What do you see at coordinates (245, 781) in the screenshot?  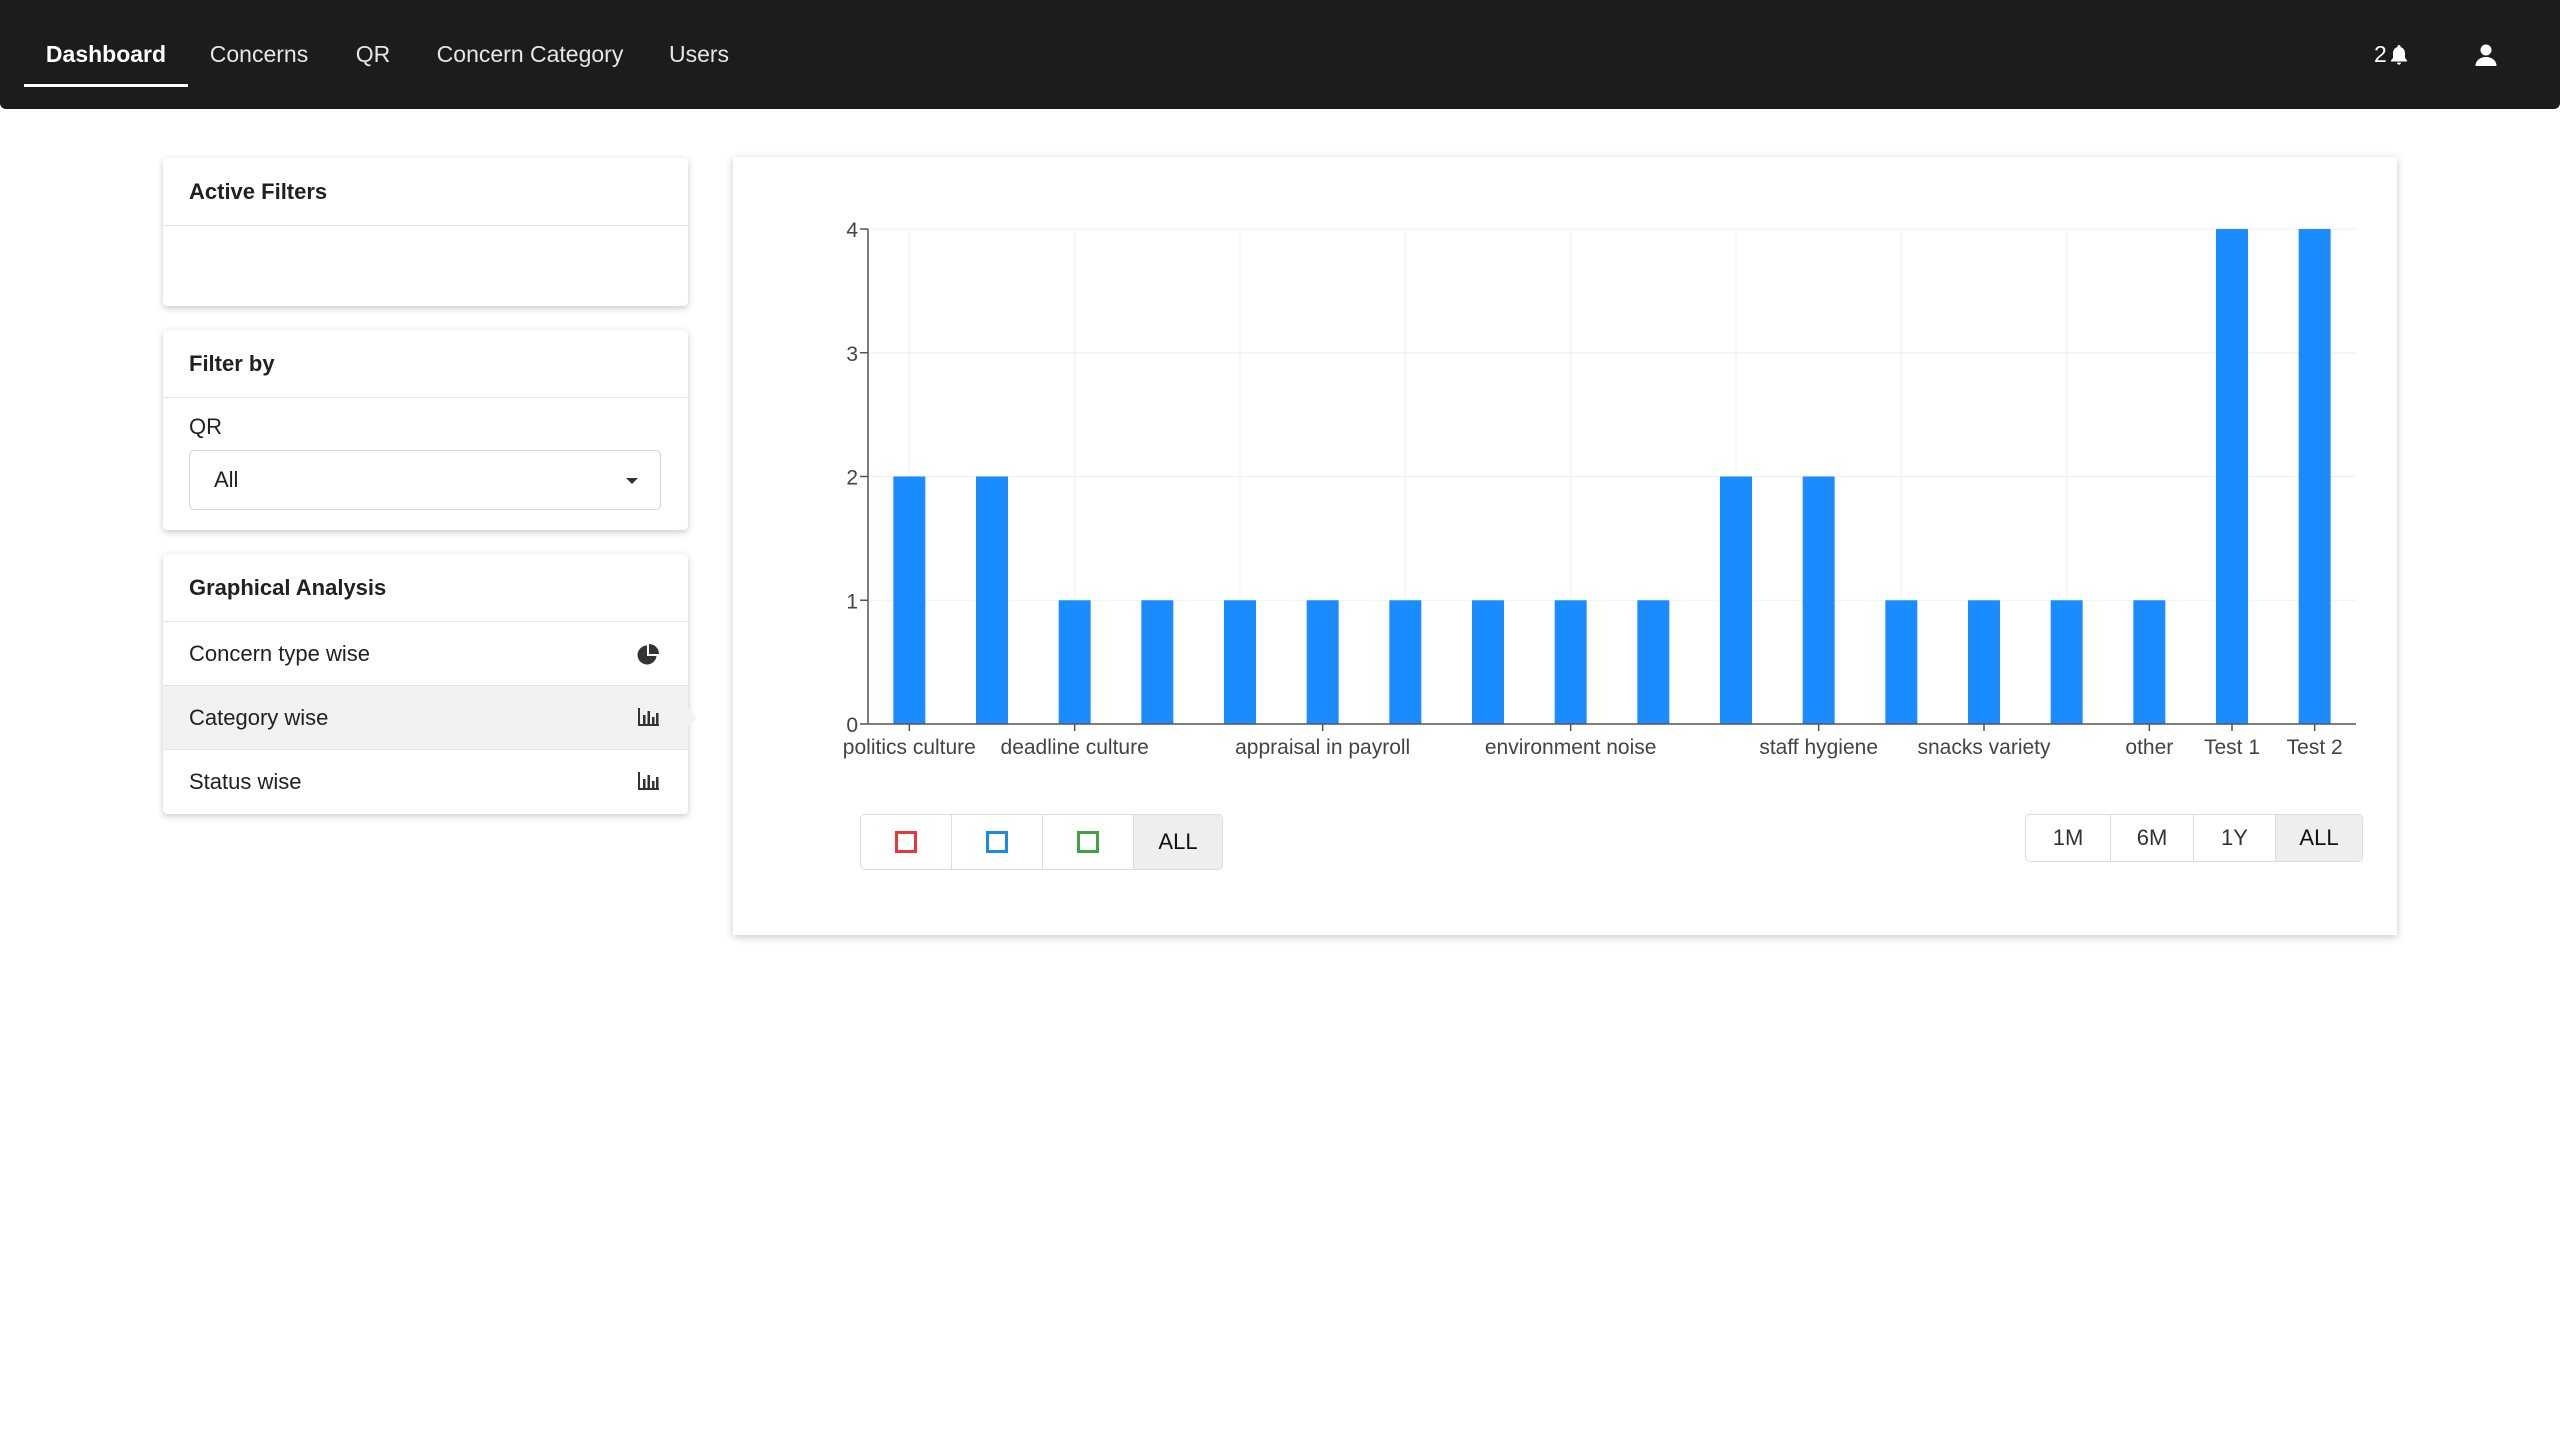 I see `analysis-item-label: Status wise` at bounding box center [245, 781].